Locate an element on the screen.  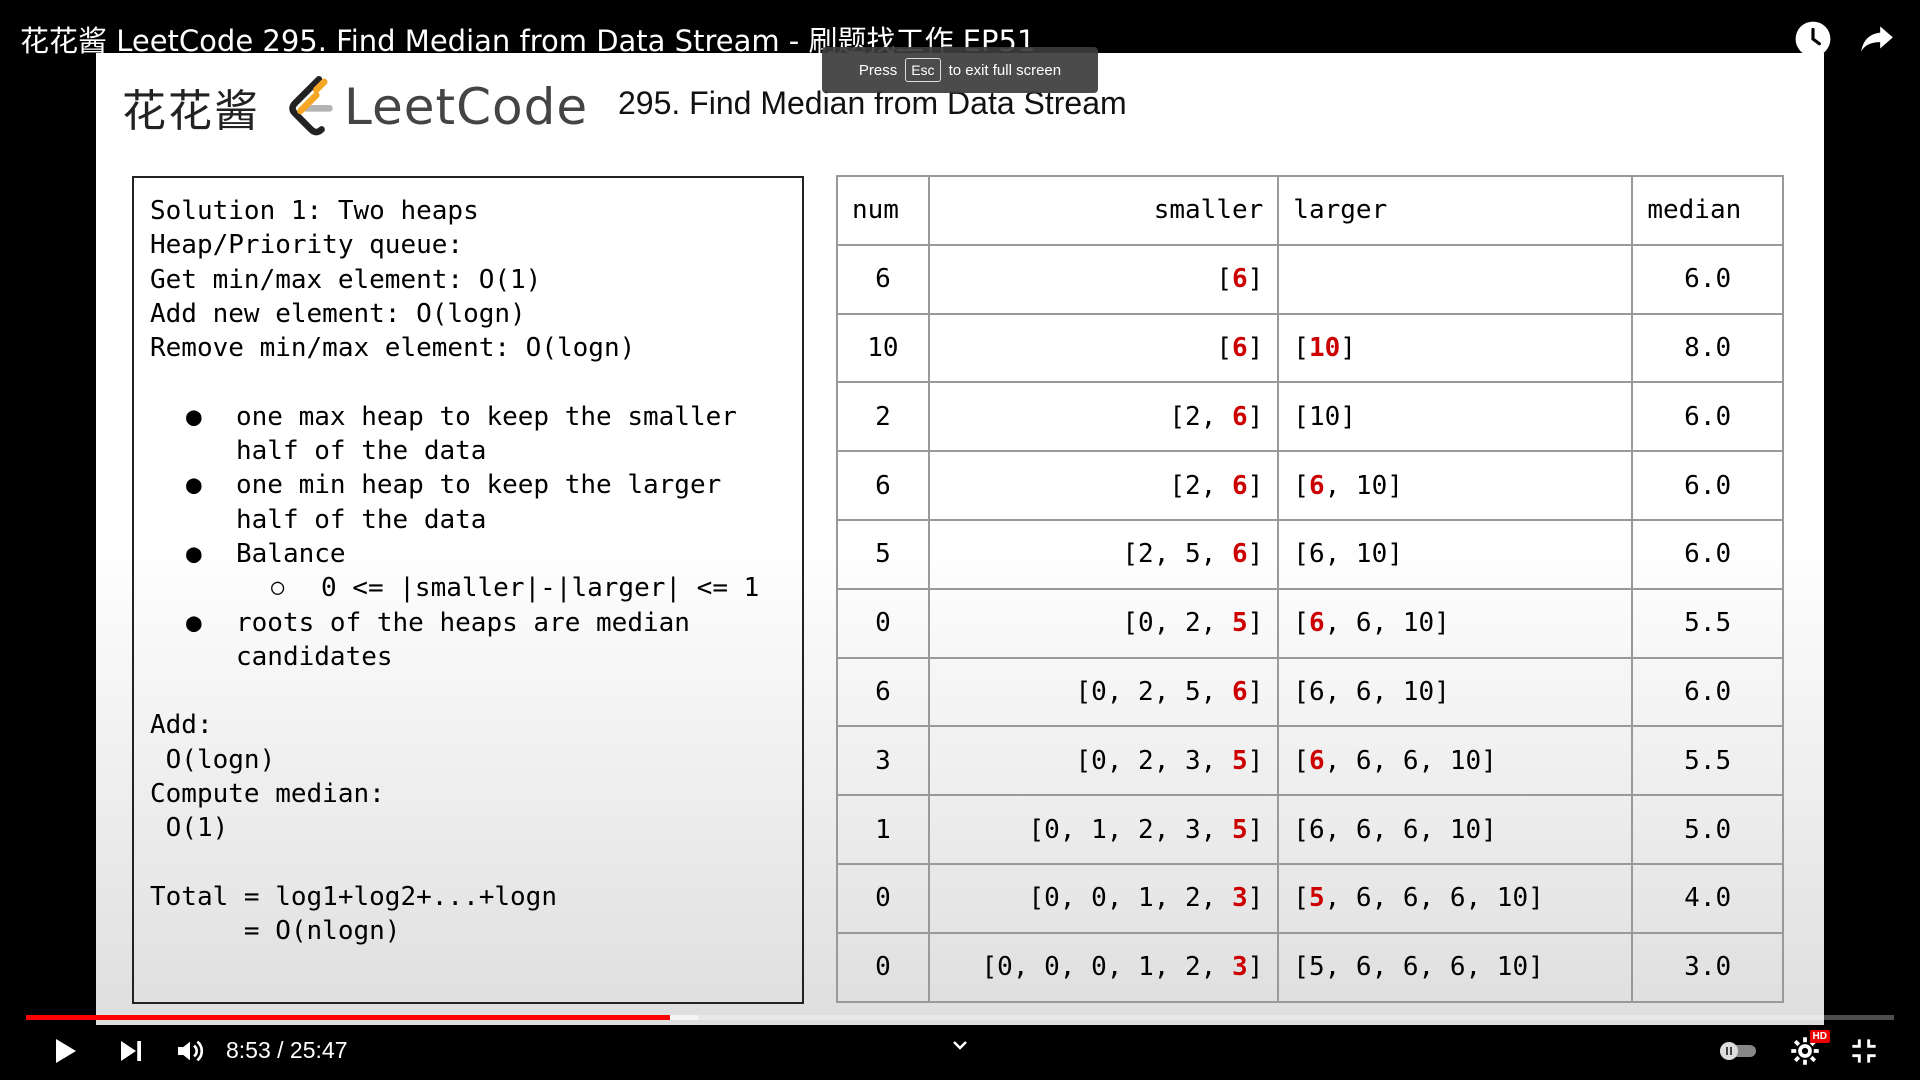
larger-text: [6, 10] is located at coordinates (1348, 554).